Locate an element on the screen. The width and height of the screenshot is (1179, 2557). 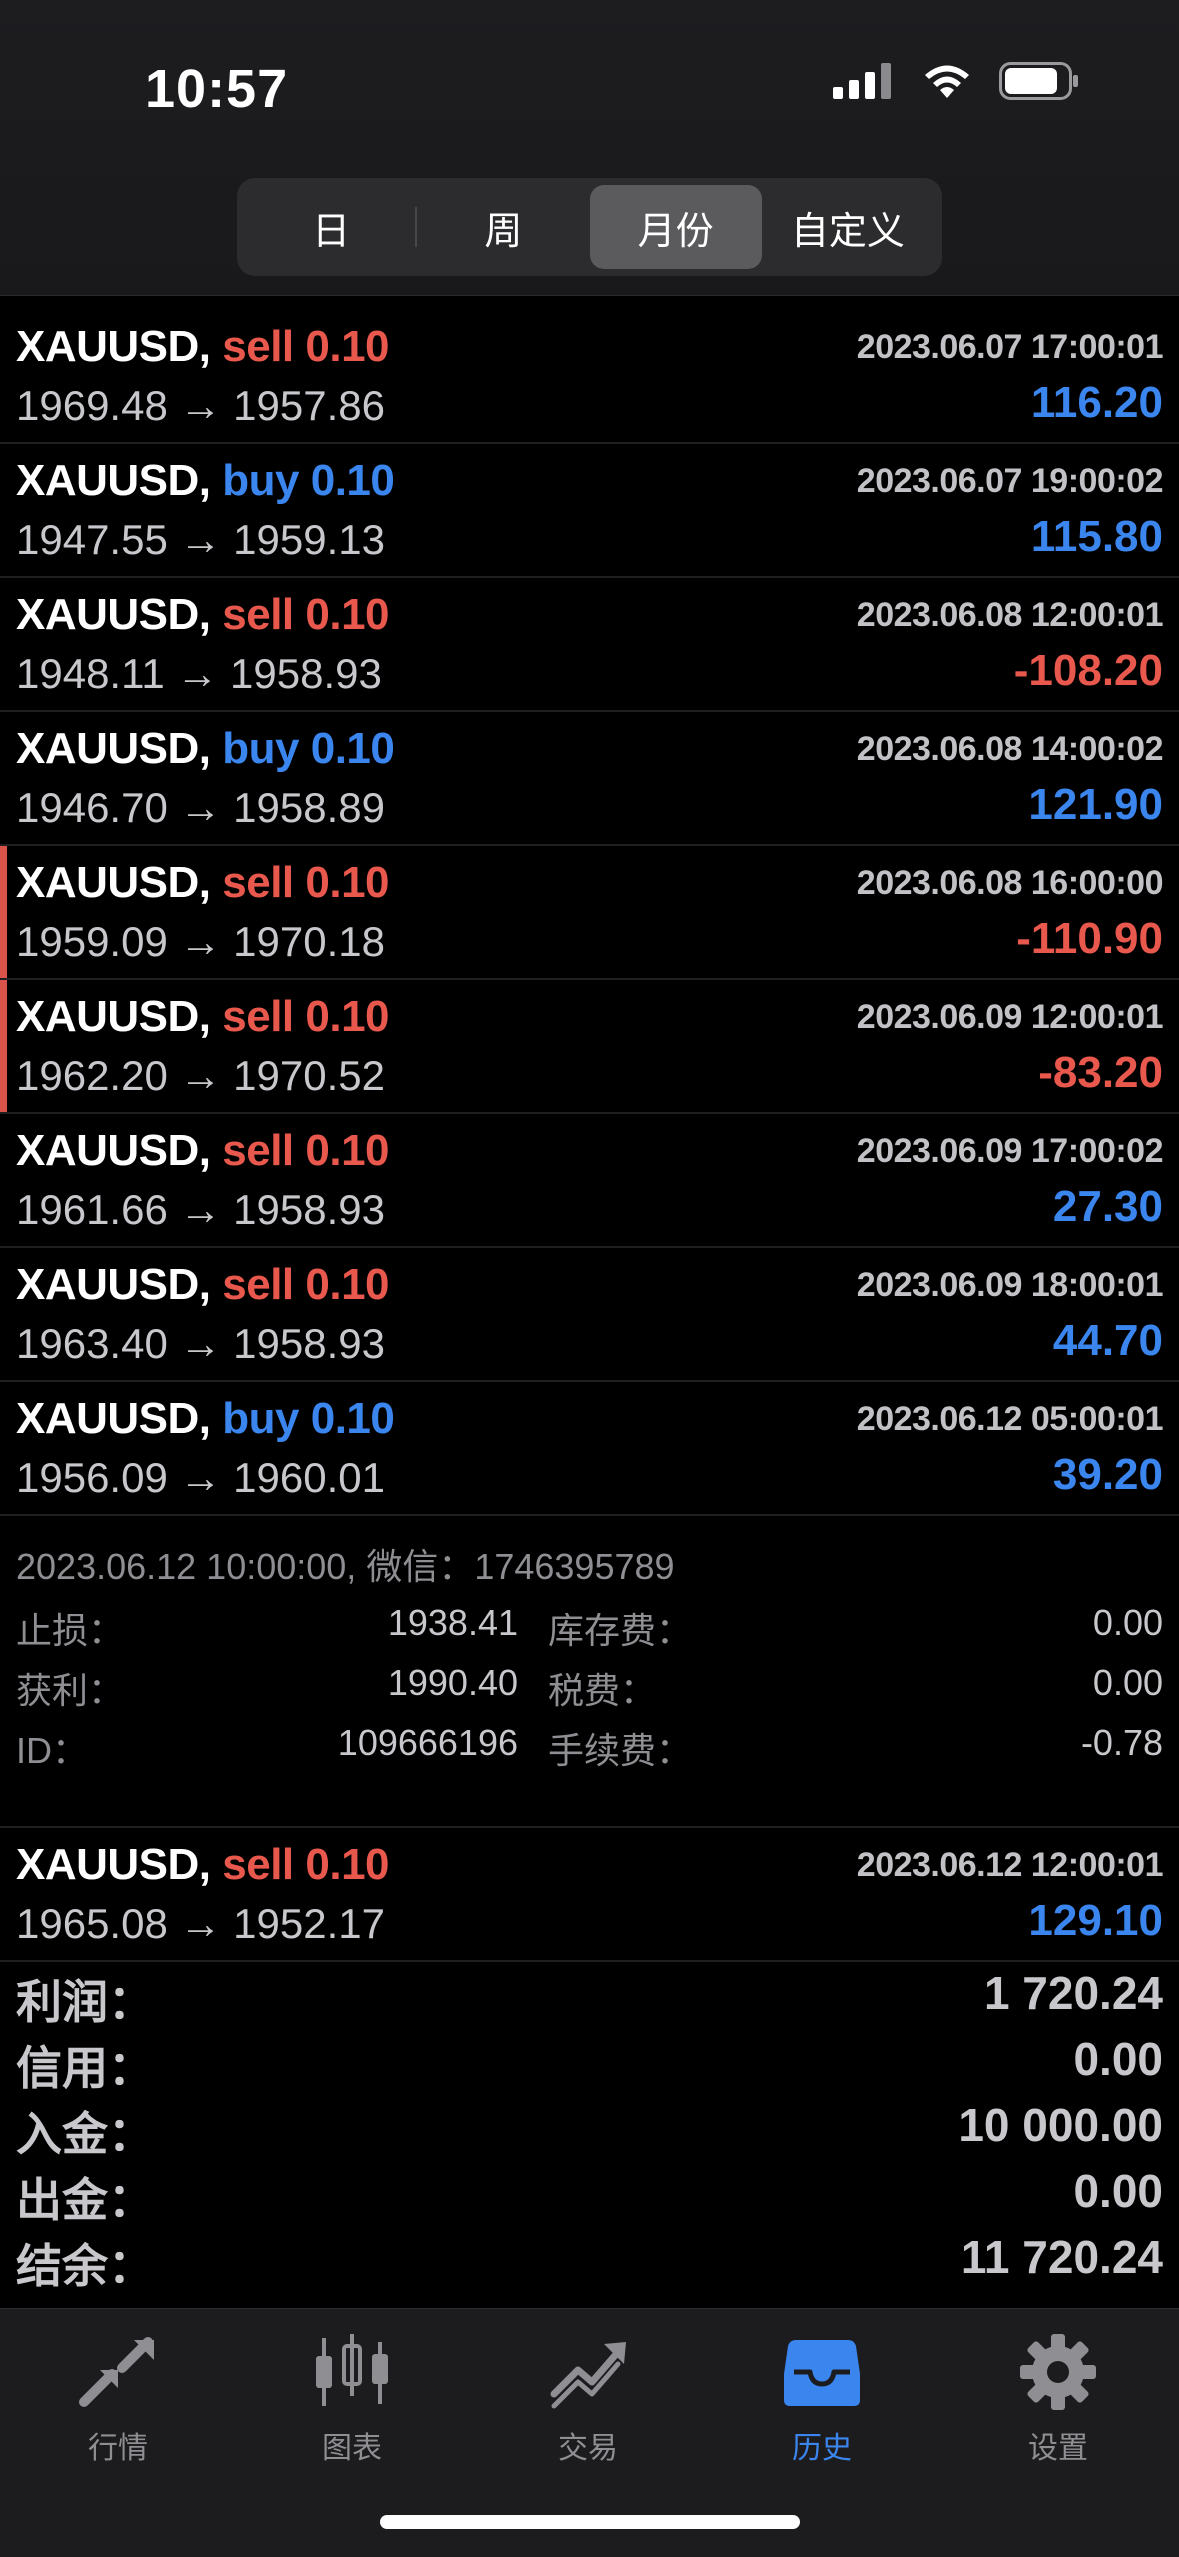
tab-chart: 图表 is located at coordinates (352, 2397).